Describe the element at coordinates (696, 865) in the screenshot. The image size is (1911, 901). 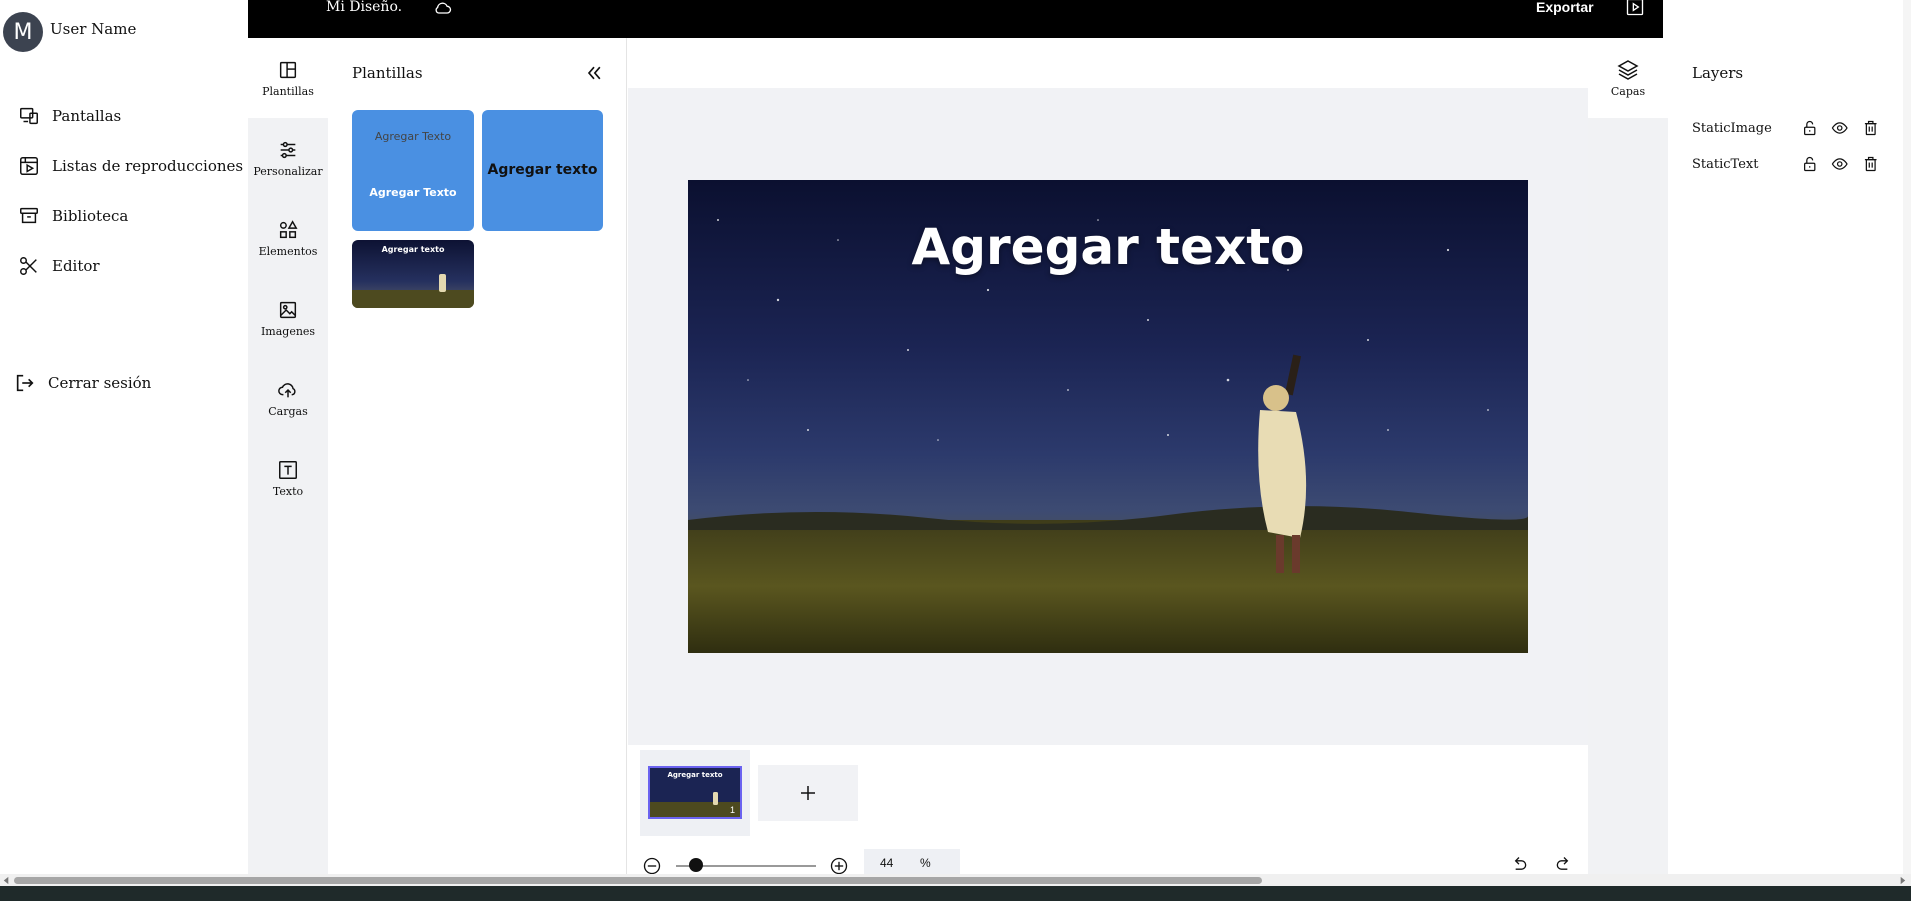
I see `zoom-slider-handle` at that location.